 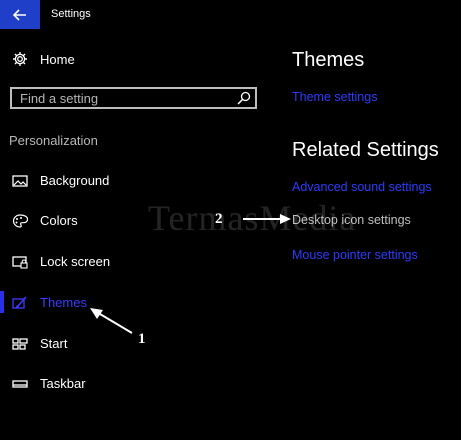 What do you see at coordinates (219, 219) in the screenshot?
I see `annotation-step-2: 2` at bounding box center [219, 219].